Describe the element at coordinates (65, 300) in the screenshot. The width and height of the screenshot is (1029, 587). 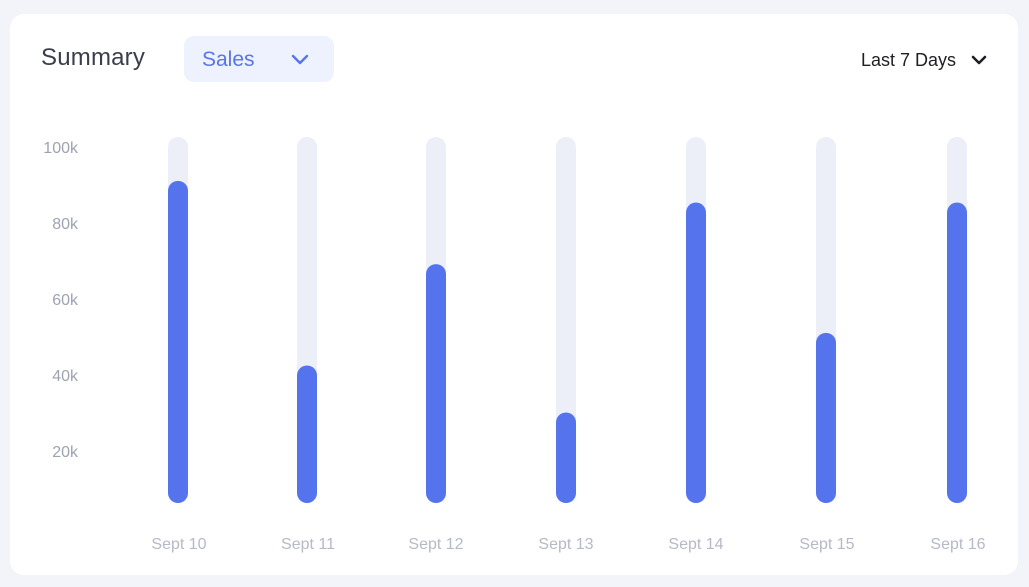
I see `y-tick-label: 60k` at that location.